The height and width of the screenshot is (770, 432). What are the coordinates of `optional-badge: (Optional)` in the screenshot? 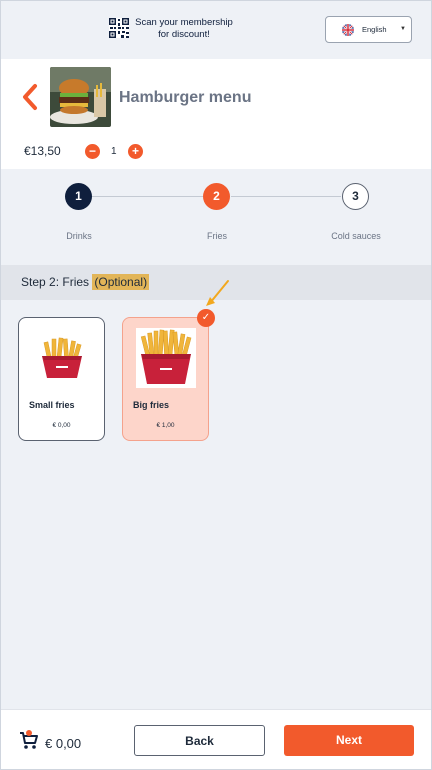 It's located at (121, 282).